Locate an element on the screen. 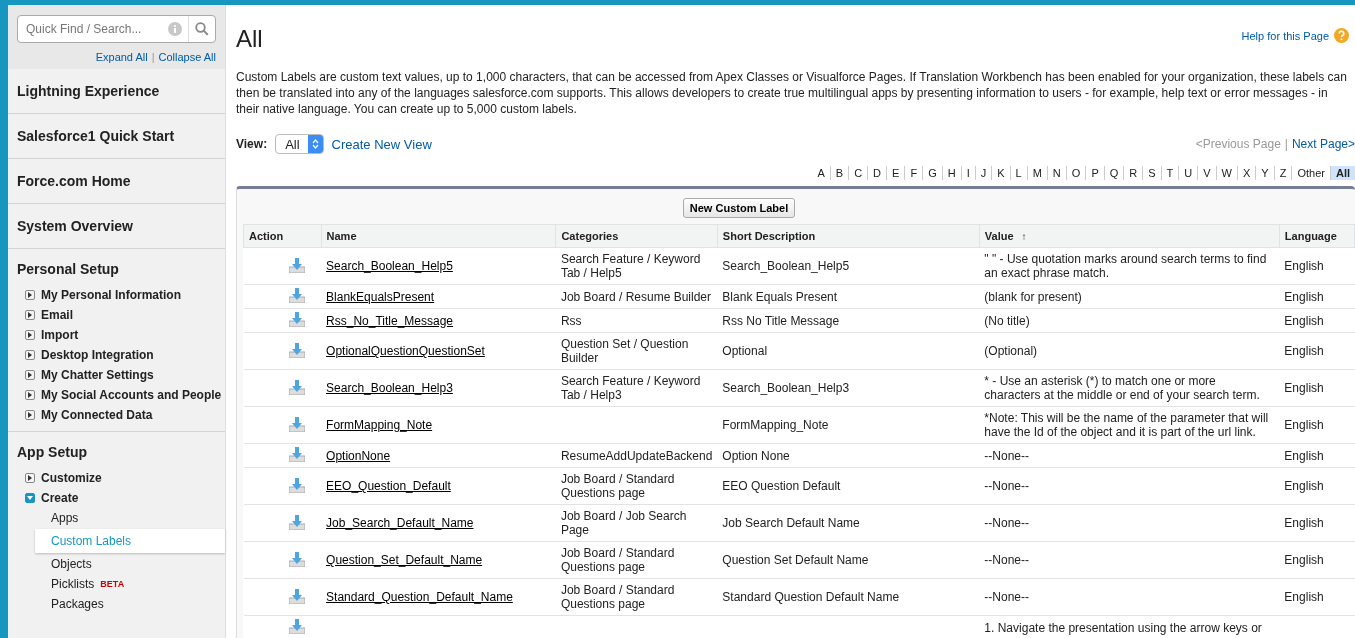 This screenshot has width=1355, height=638. column-header: Value ↑ is located at coordinates (1129, 236).